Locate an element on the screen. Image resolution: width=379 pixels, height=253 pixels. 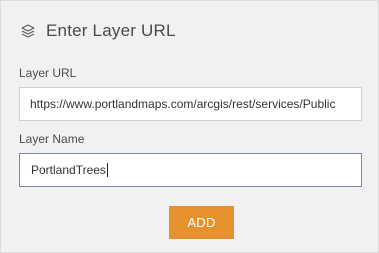
panel-title: Enter Layer URL is located at coordinates (111, 30).